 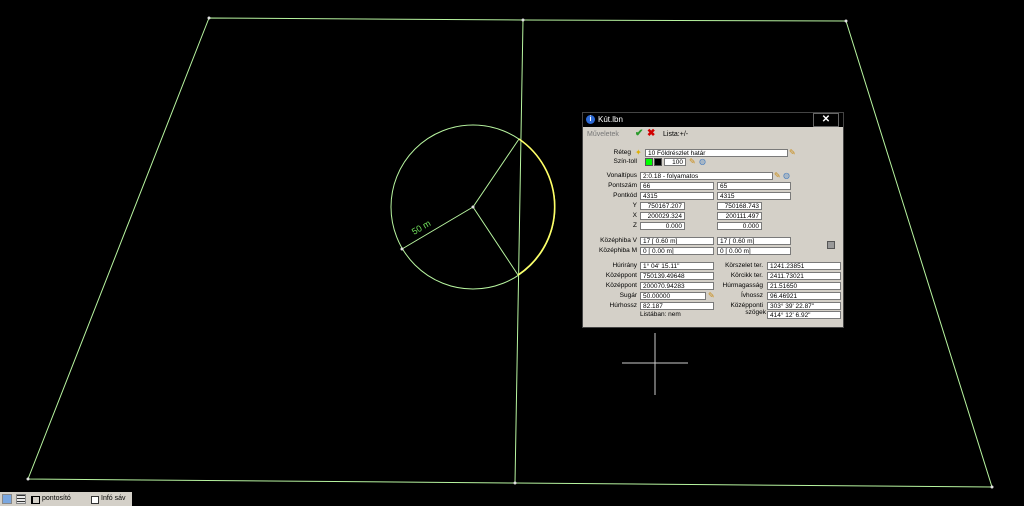 What do you see at coordinates (754, 251) in the screenshot?
I see `midm-field-2: 0 [ 0.00 m]` at bounding box center [754, 251].